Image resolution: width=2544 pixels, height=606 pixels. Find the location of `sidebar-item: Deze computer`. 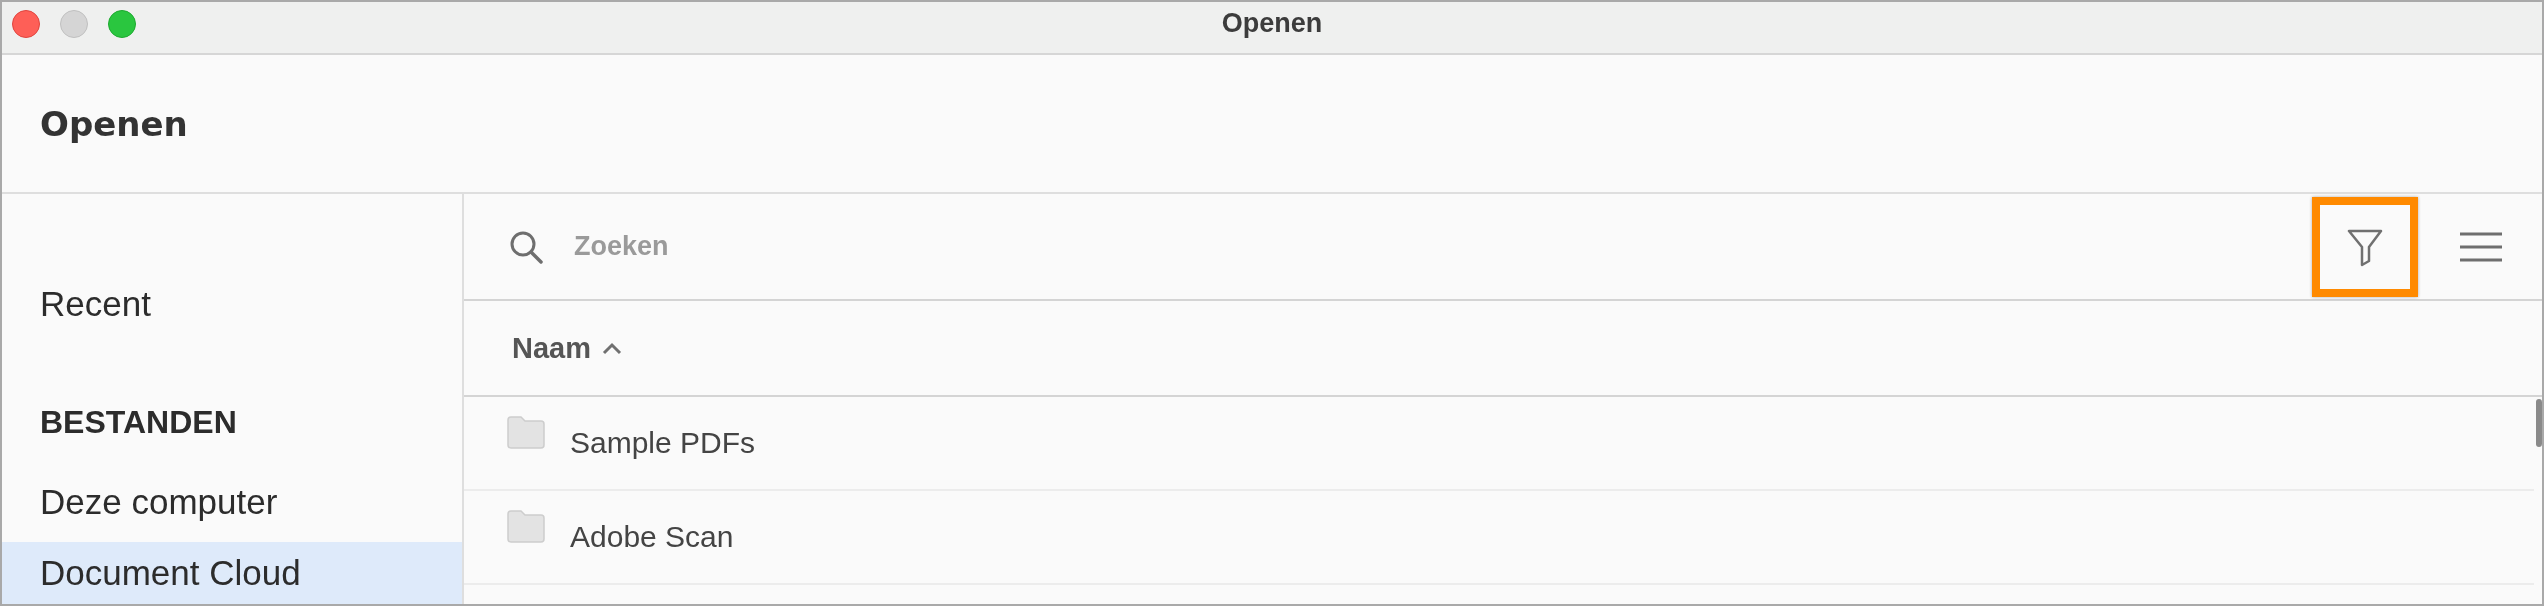

sidebar-item: Deze computer is located at coordinates (232, 502).